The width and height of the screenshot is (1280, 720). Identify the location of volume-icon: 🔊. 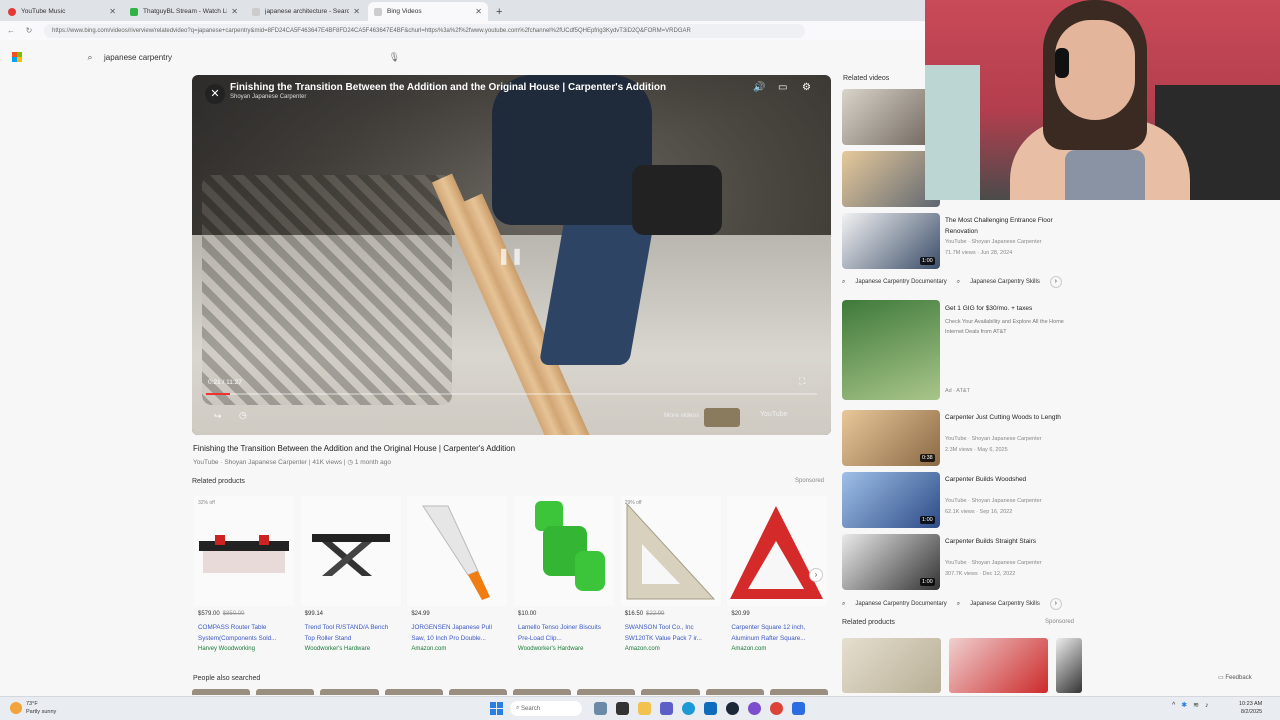
(759, 87).